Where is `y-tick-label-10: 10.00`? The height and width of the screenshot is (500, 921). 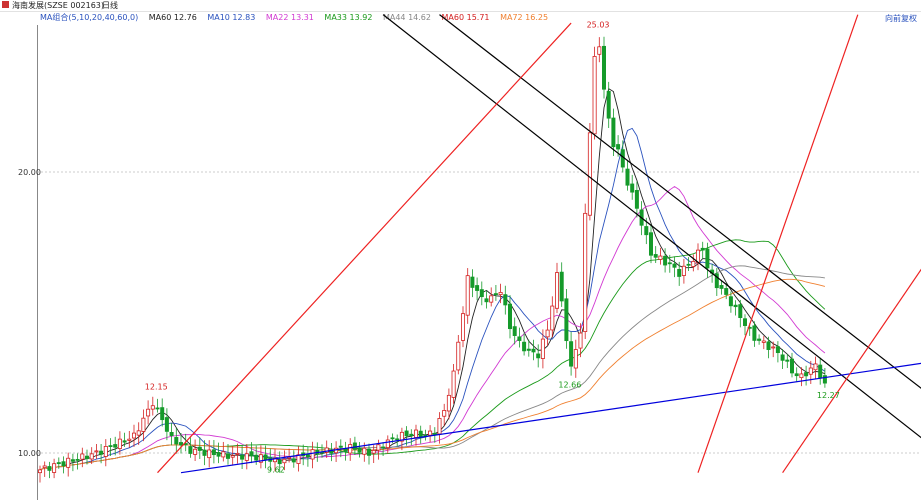 y-tick-label-10: 10.00 is located at coordinates (29, 453).